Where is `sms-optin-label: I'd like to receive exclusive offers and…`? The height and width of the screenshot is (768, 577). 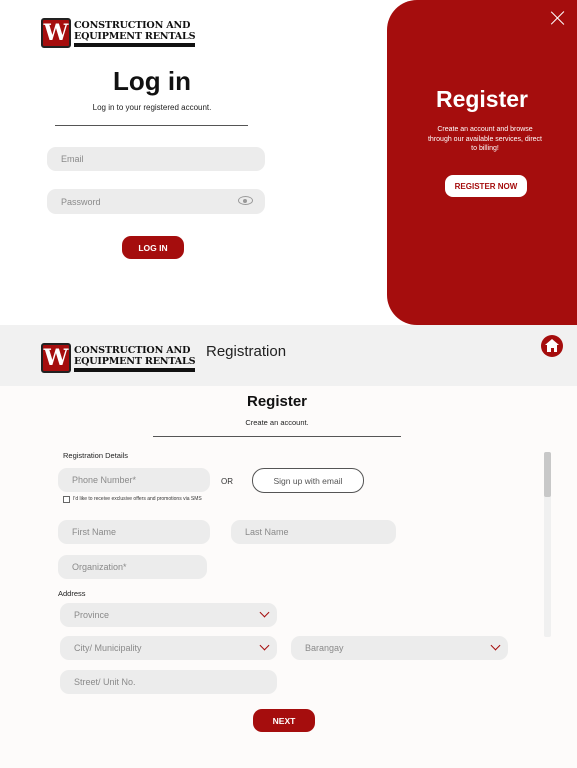
sms-optin-label: I'd like to receive exclusive offers and… is located at coordinates (137, 499).